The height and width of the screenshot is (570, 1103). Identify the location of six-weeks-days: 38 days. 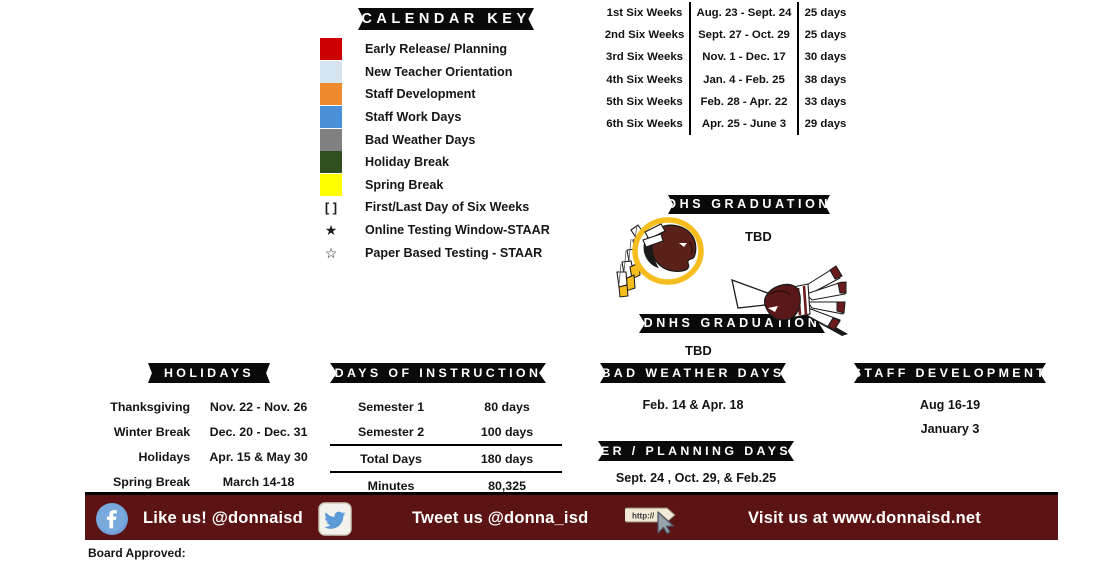
(825, 79).